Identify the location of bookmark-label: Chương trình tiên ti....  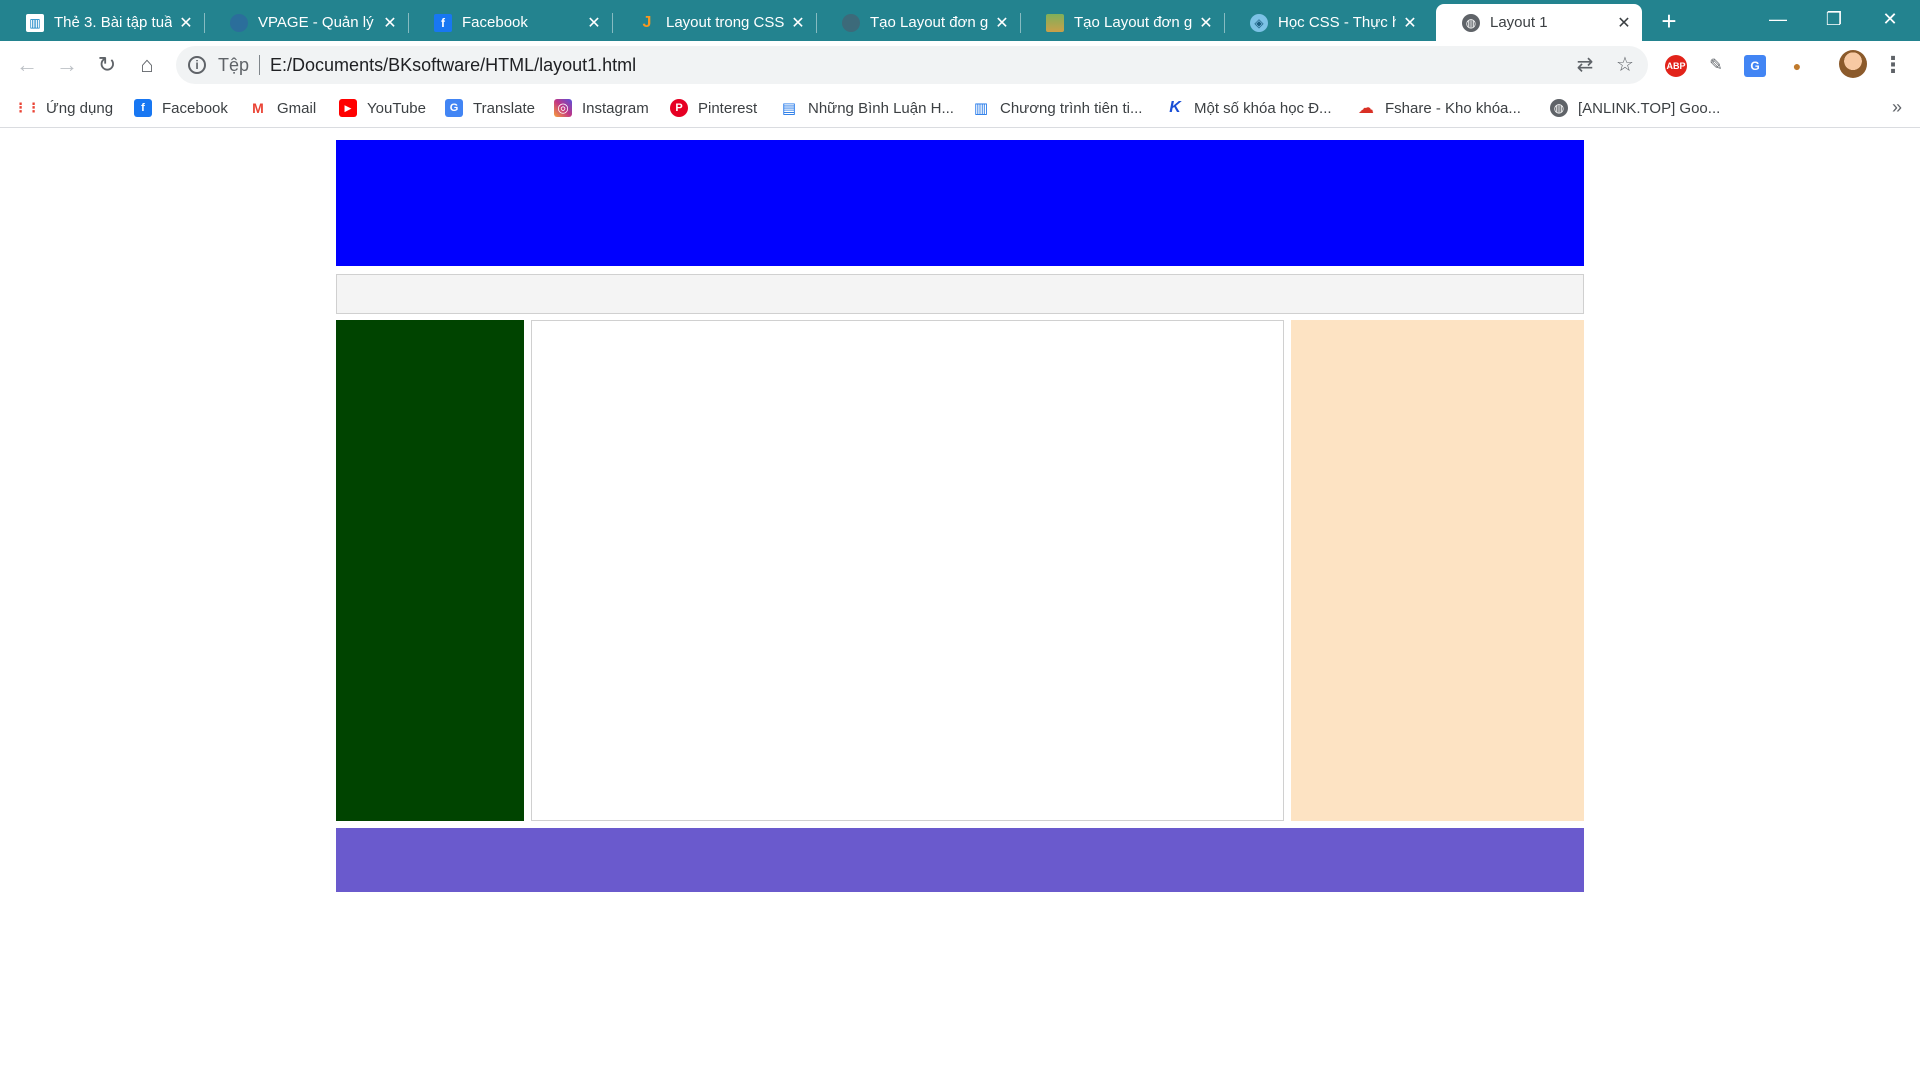
(1071, 108).